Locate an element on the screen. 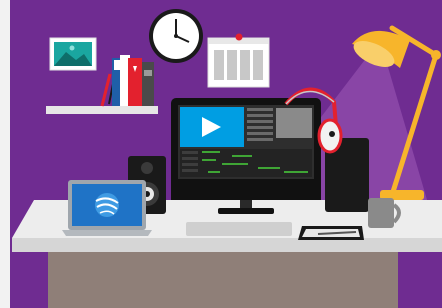 Image resolution: width=442 pixels, height=308 pixels. drawing-tablet is located at coordinates (331, 233).